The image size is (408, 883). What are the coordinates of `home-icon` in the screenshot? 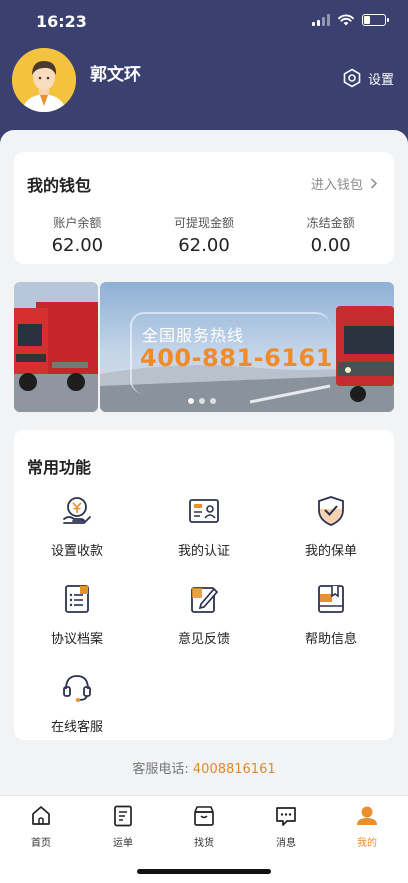 It's located at (41, 815).